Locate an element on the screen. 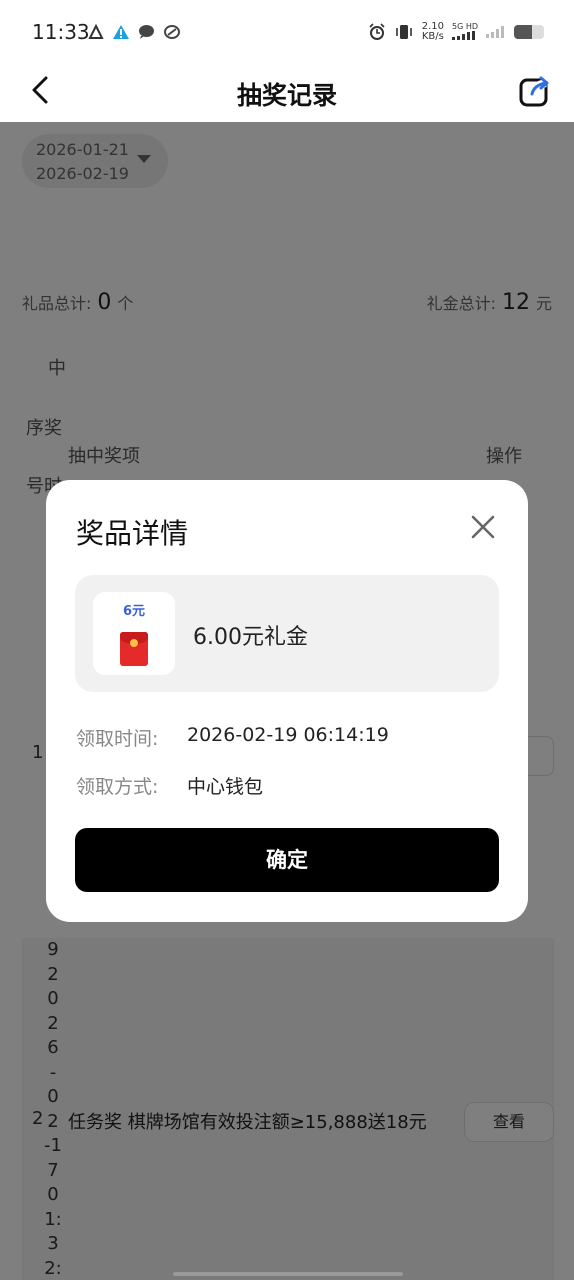 This screenshot has width=574, height=1280. page-title: 抽奖记录 is located at coordinates (286, 95).